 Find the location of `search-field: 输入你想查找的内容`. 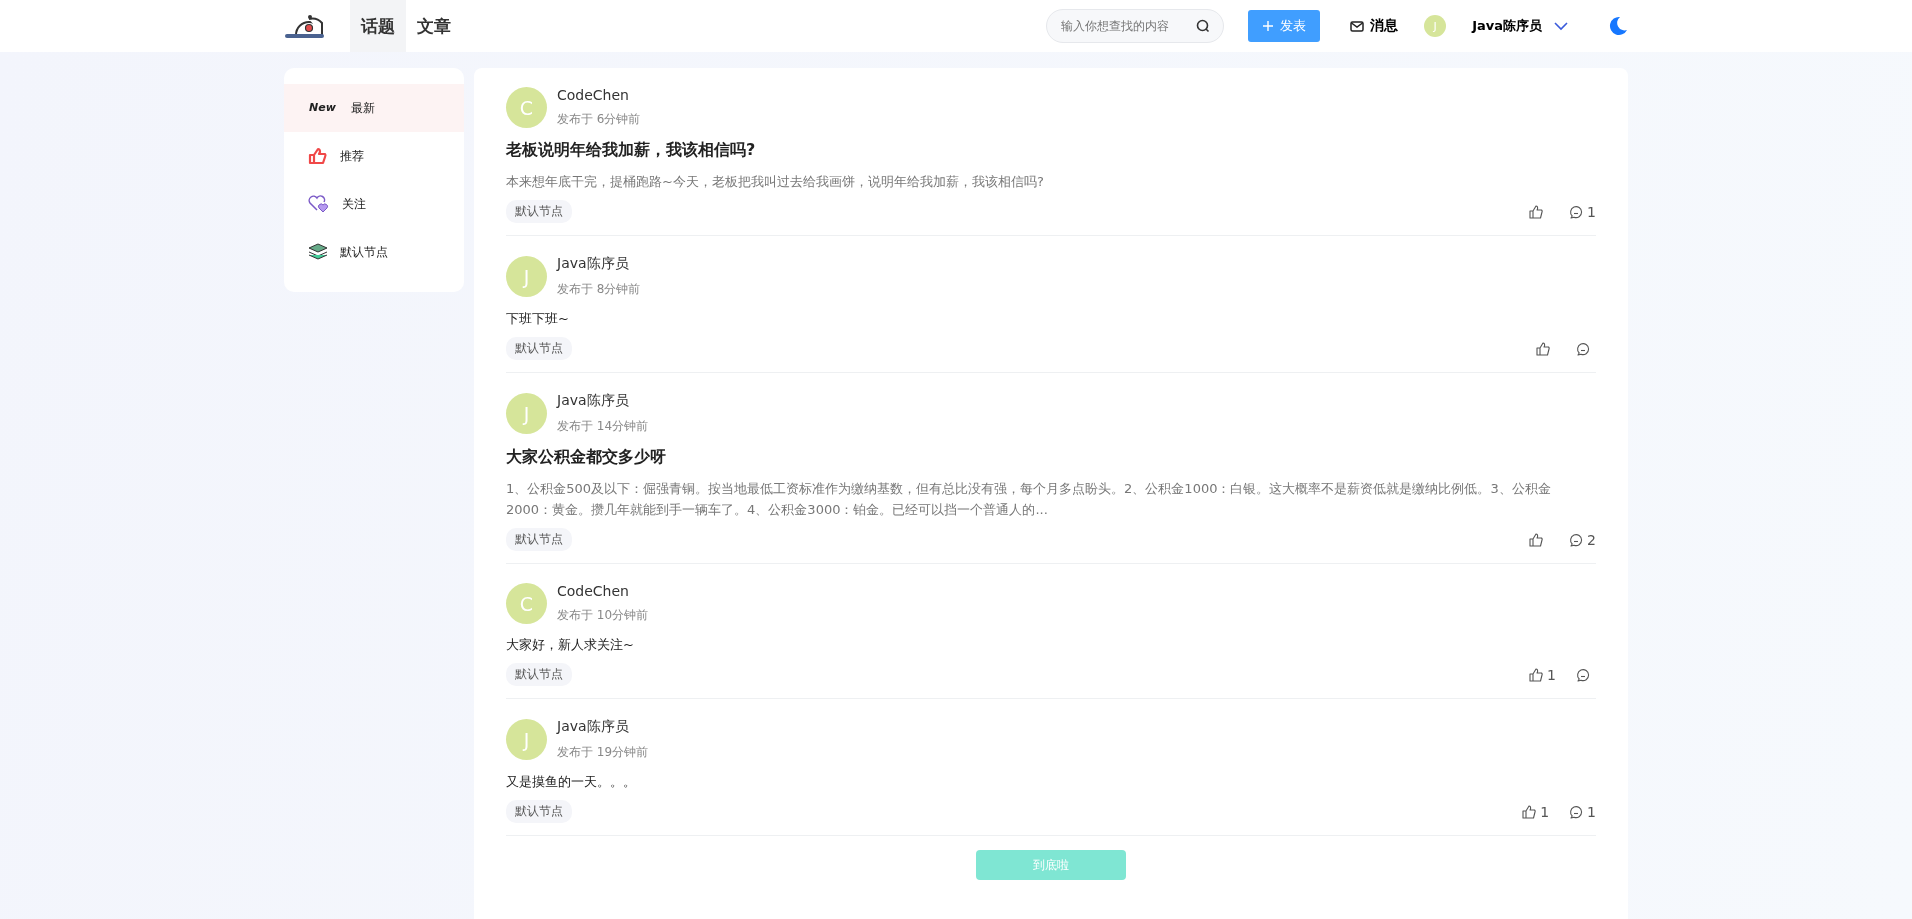

search-field: 输入你想查找的内容 is located at coordinates (1135, 26).